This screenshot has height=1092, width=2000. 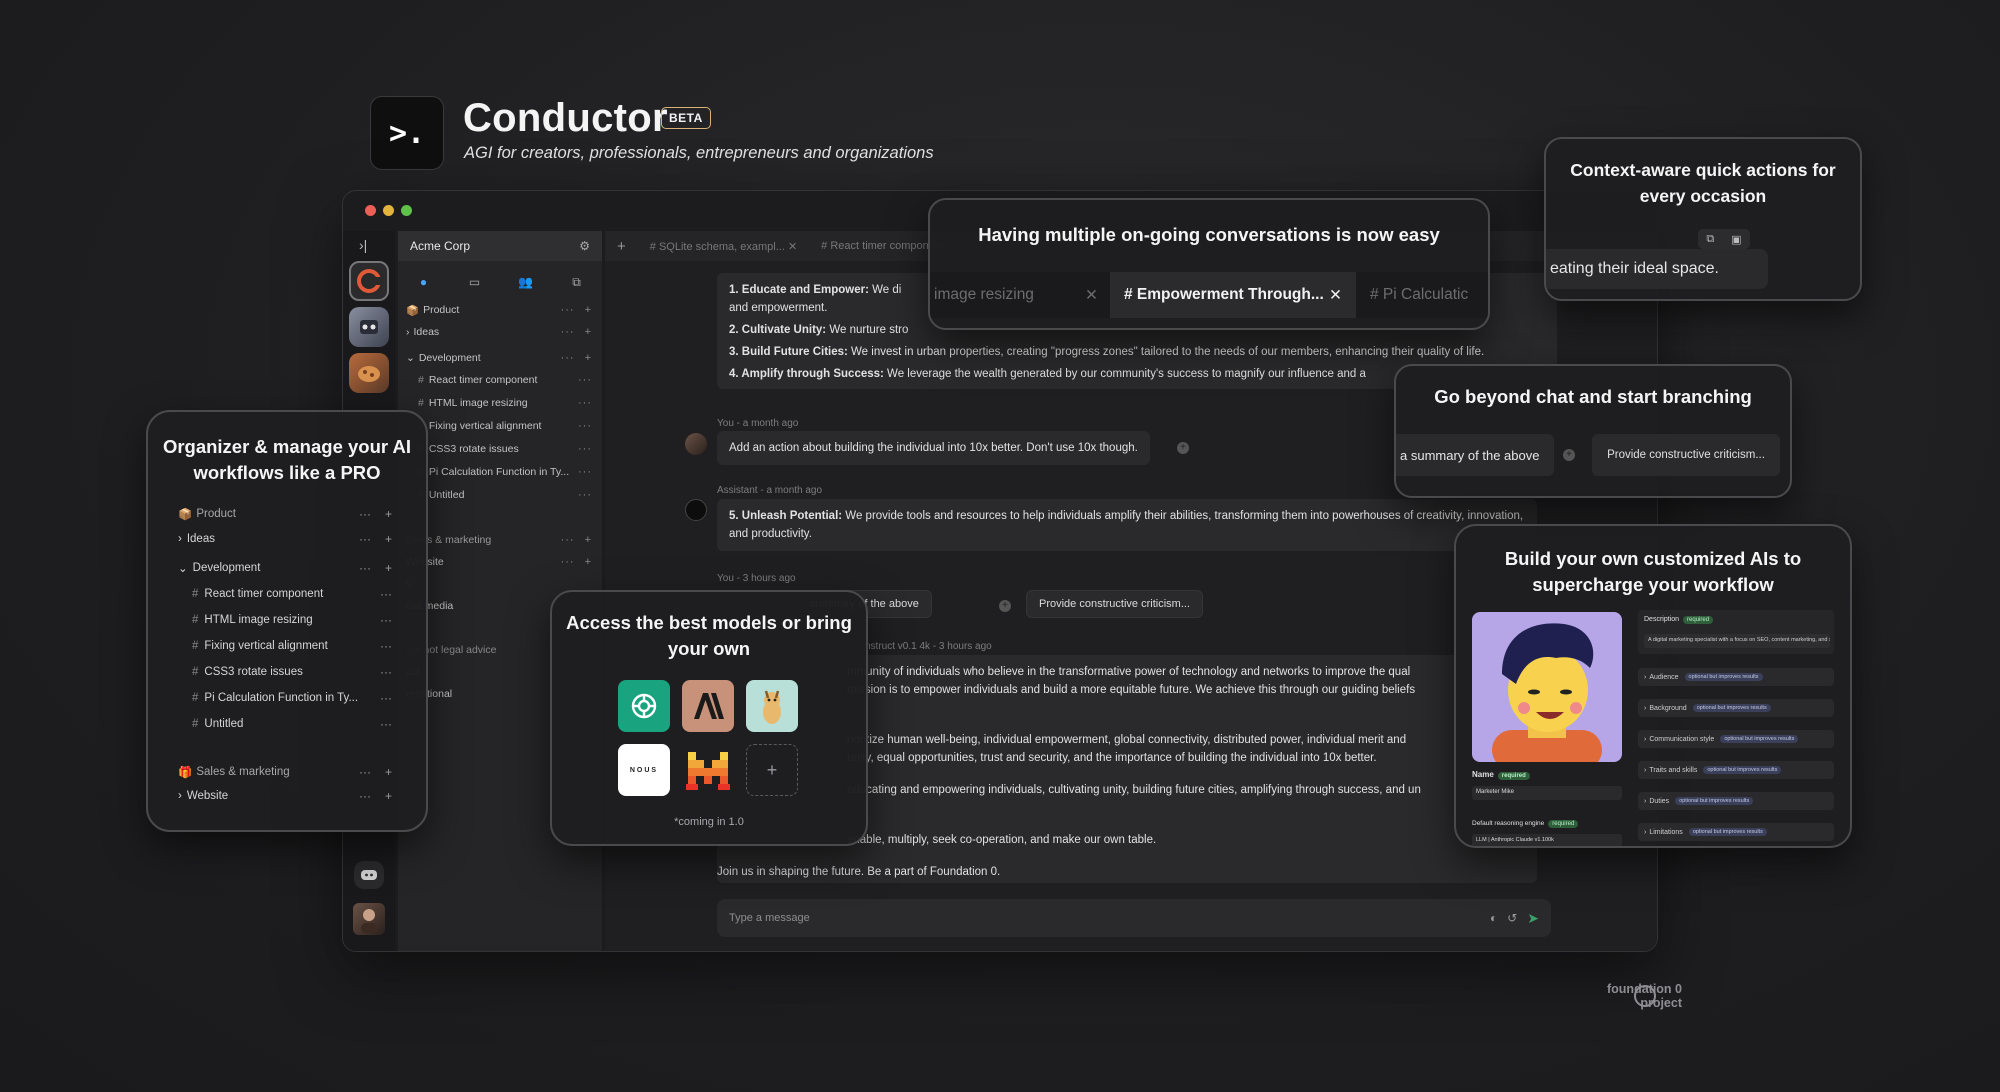 What do you see at coordinates (292, 594) in the screenshot?
I see `list-item: # React timer component ···` at bounding box center [292, 594].